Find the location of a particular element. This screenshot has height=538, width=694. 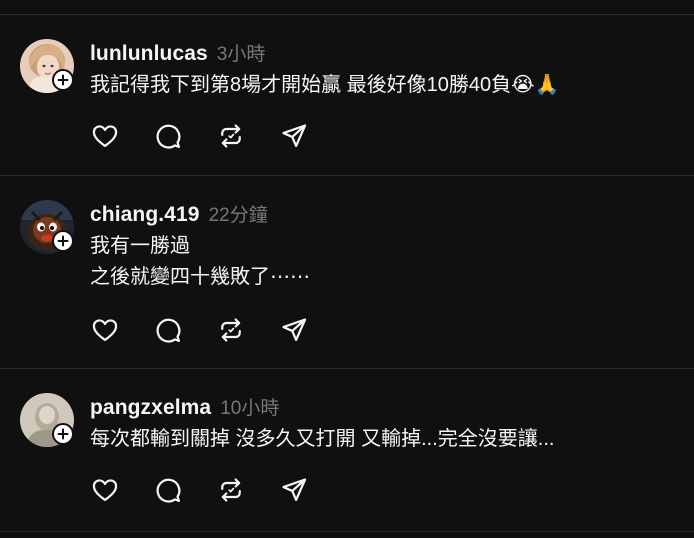

post-text-line: 之後就變四十幾敗了⋯⋯ is located at coordinates (200, 277).